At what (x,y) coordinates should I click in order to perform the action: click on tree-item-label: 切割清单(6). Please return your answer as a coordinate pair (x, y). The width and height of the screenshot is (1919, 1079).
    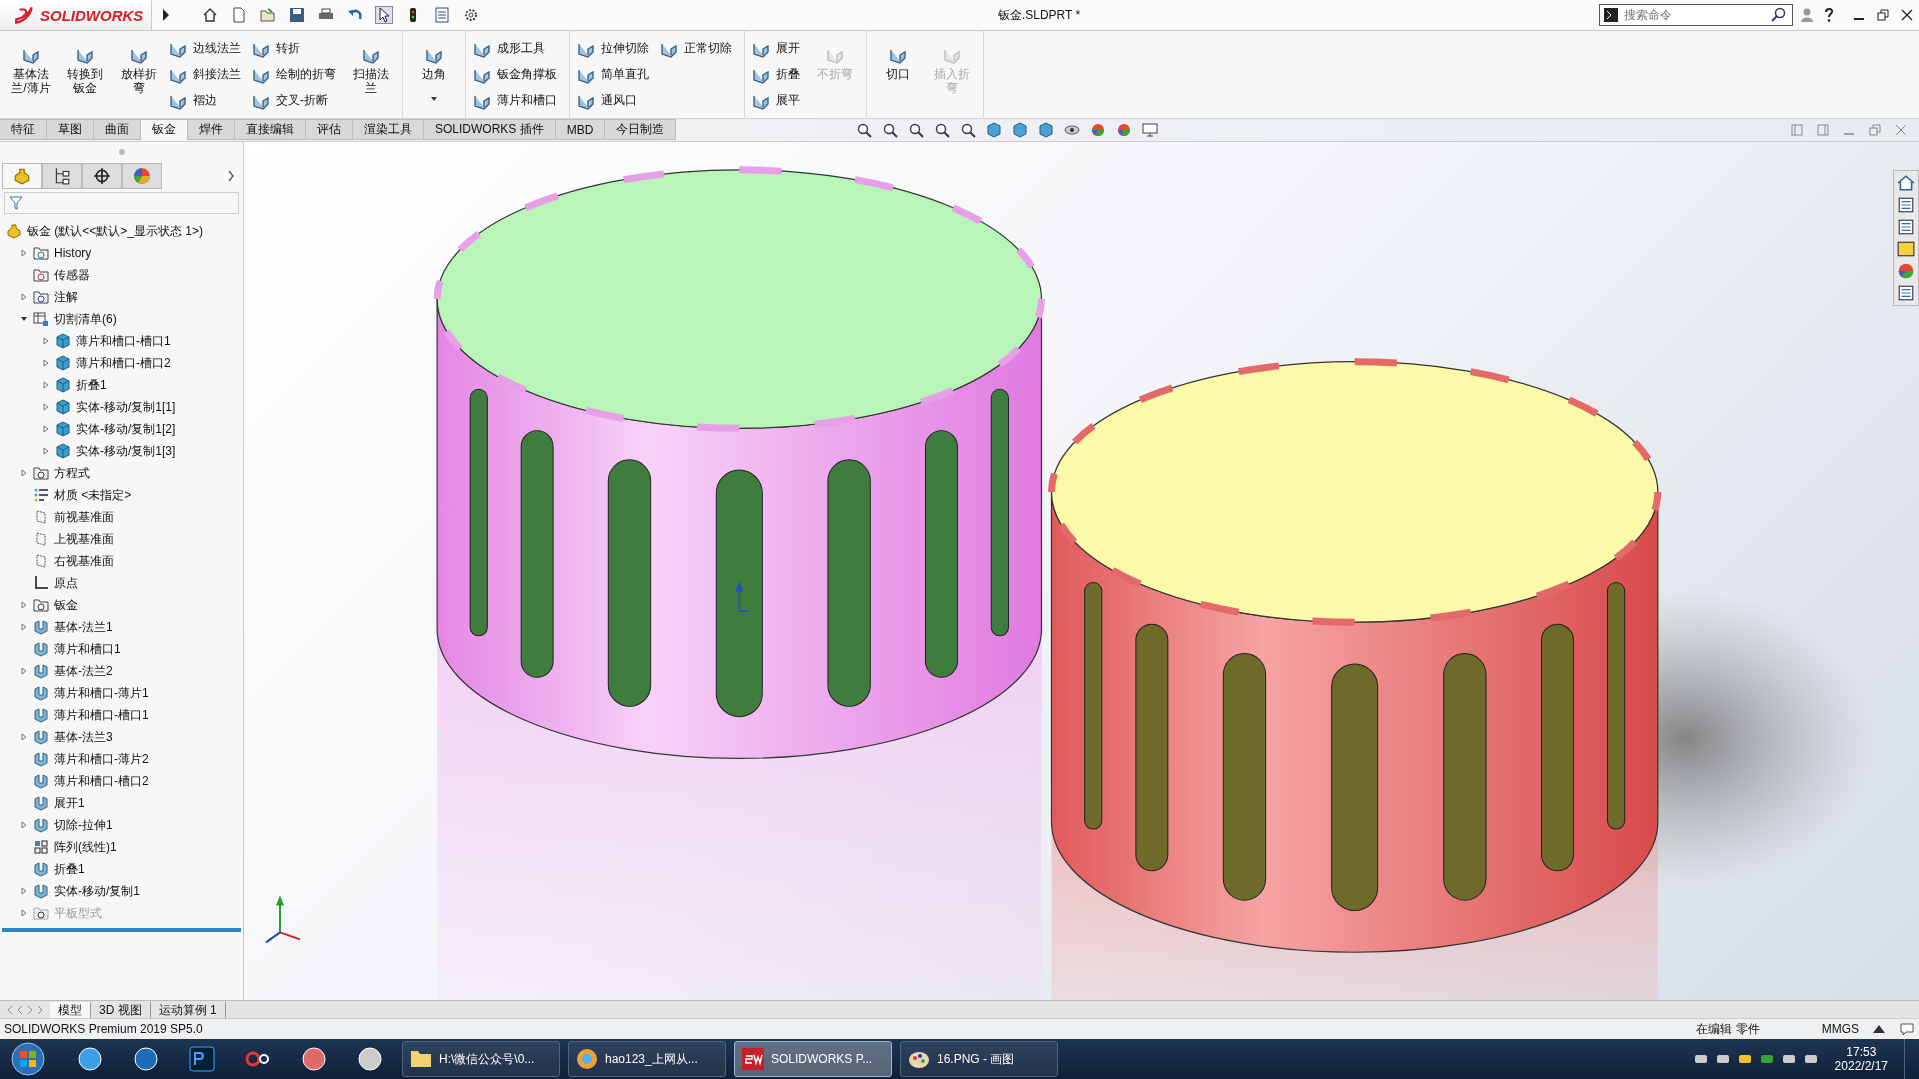
    Looking at the image, I should click on (85, 319).